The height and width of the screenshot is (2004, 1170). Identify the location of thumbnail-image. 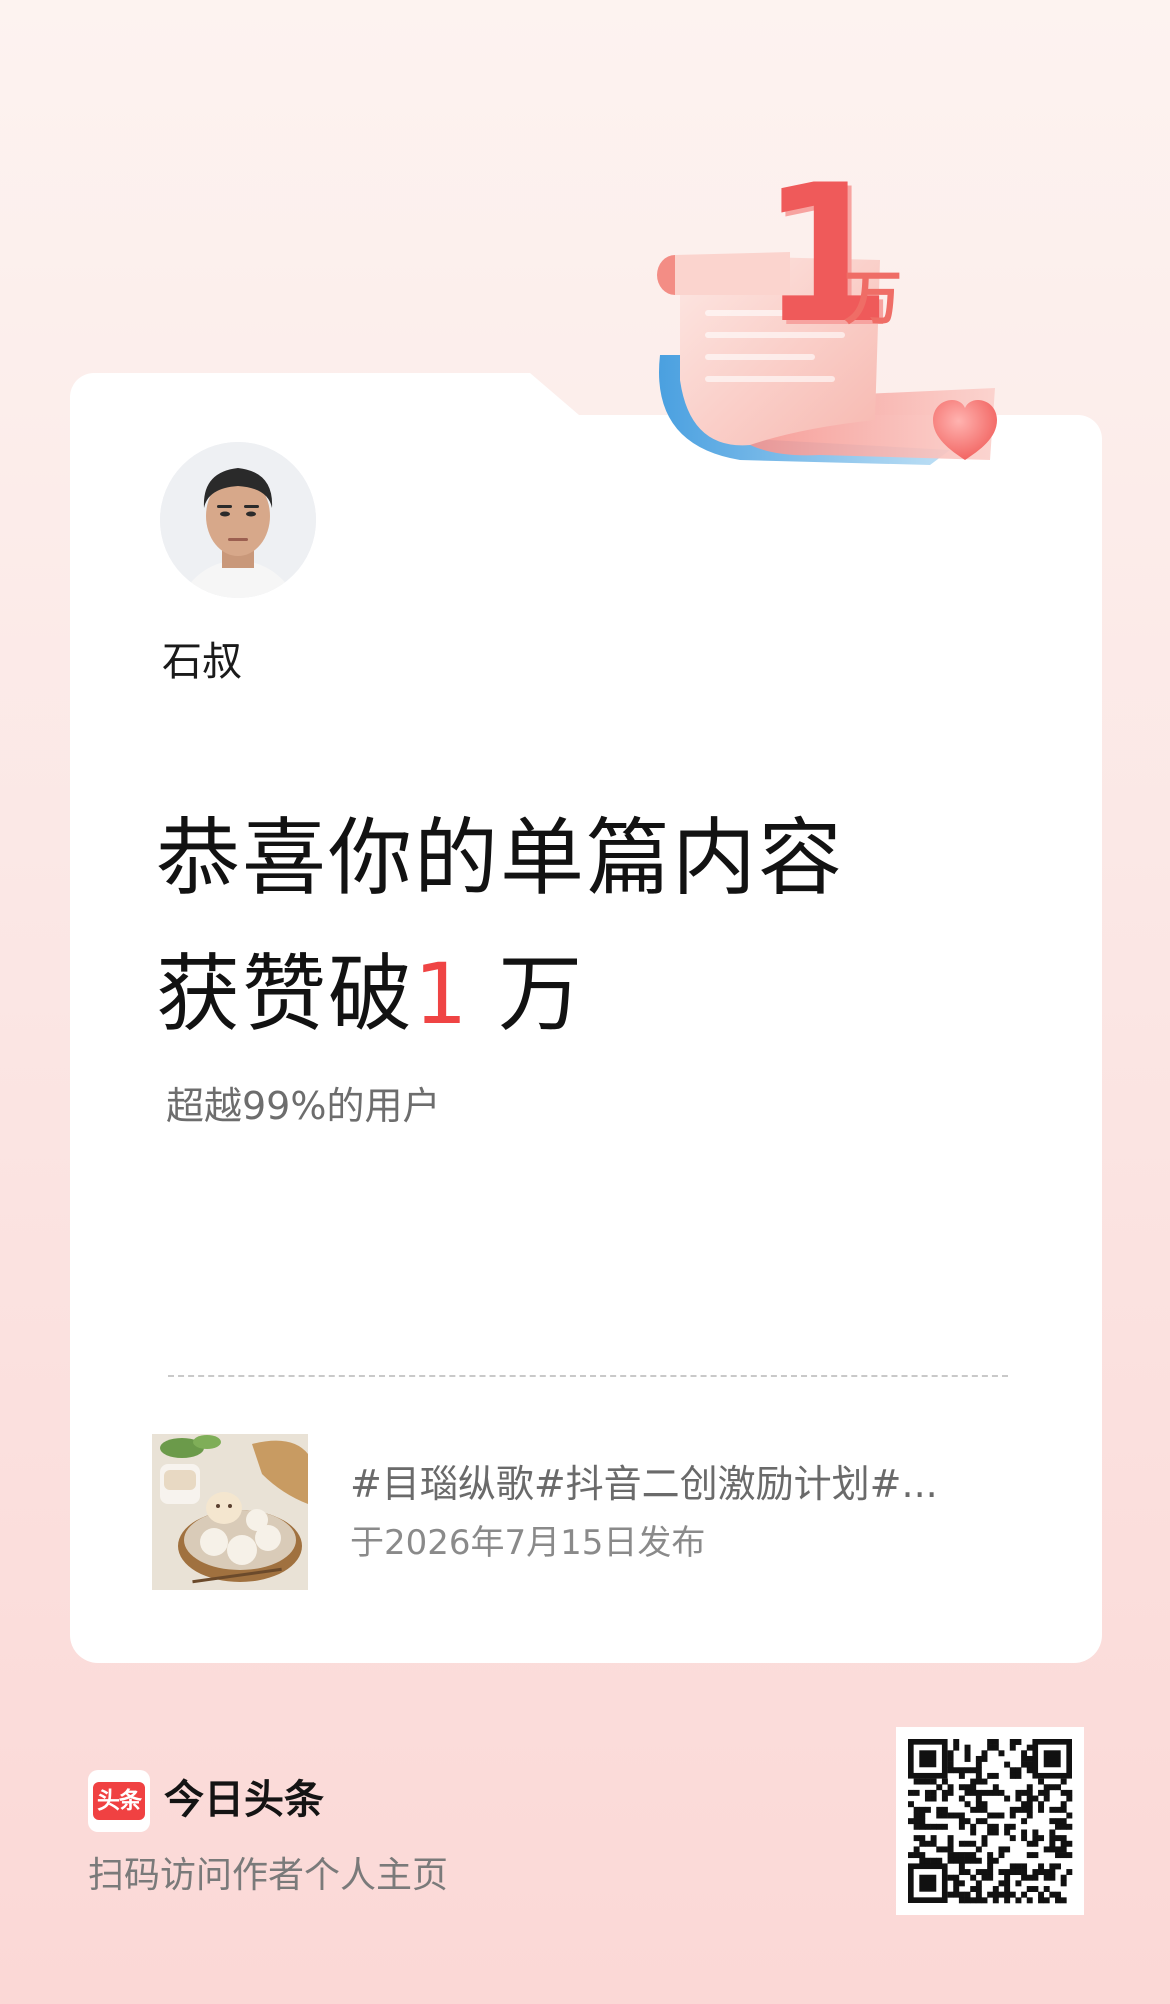
(230, 1512).